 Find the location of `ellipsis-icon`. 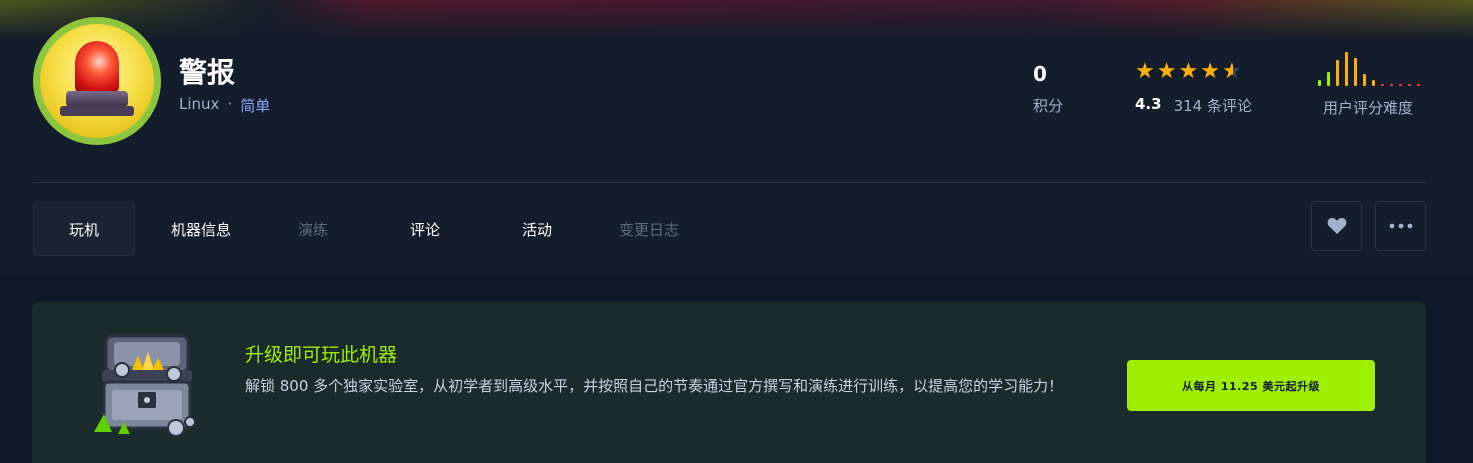

ellipsis-icon is located at coordinates (1400, 226).